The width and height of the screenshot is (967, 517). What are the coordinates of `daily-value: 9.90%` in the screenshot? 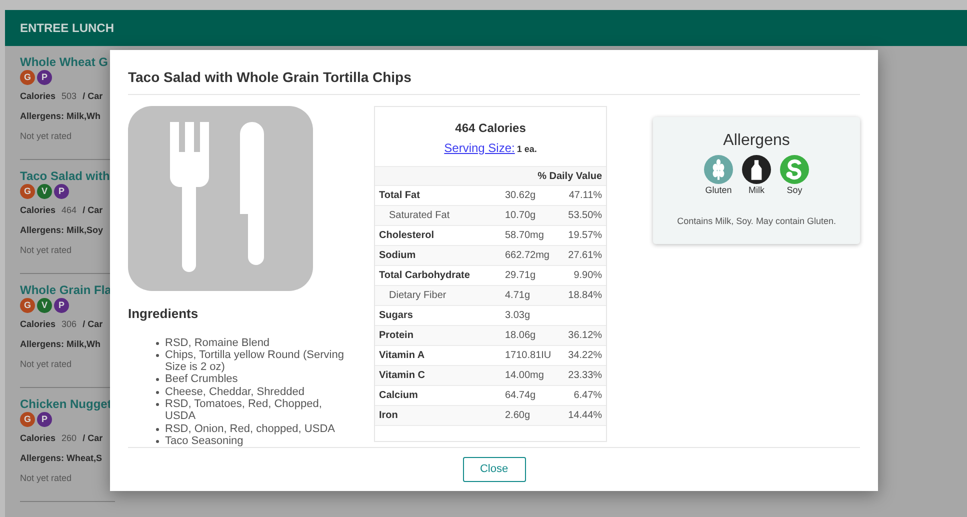 It's located at (588, 276).